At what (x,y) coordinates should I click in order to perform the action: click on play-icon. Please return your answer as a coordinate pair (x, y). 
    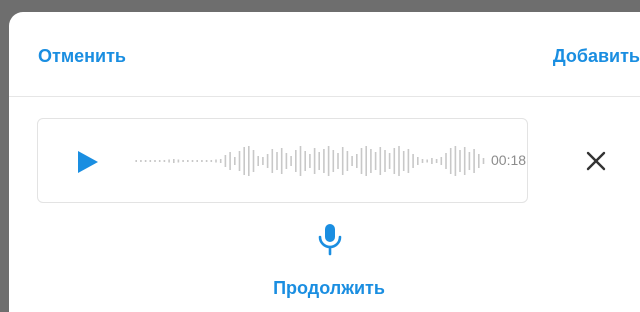
    Looking at the image, I should click on (89, 162).